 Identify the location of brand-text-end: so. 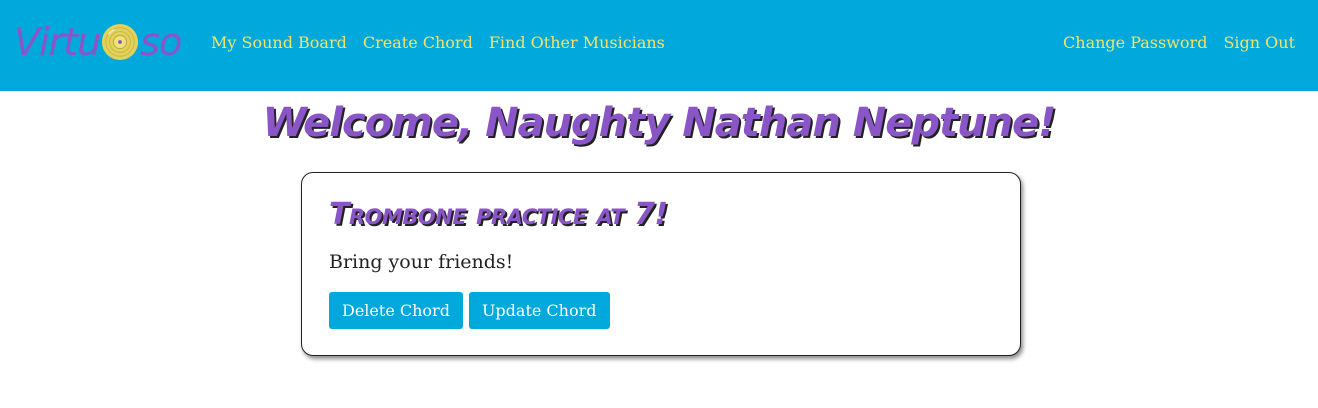
(161, 42).